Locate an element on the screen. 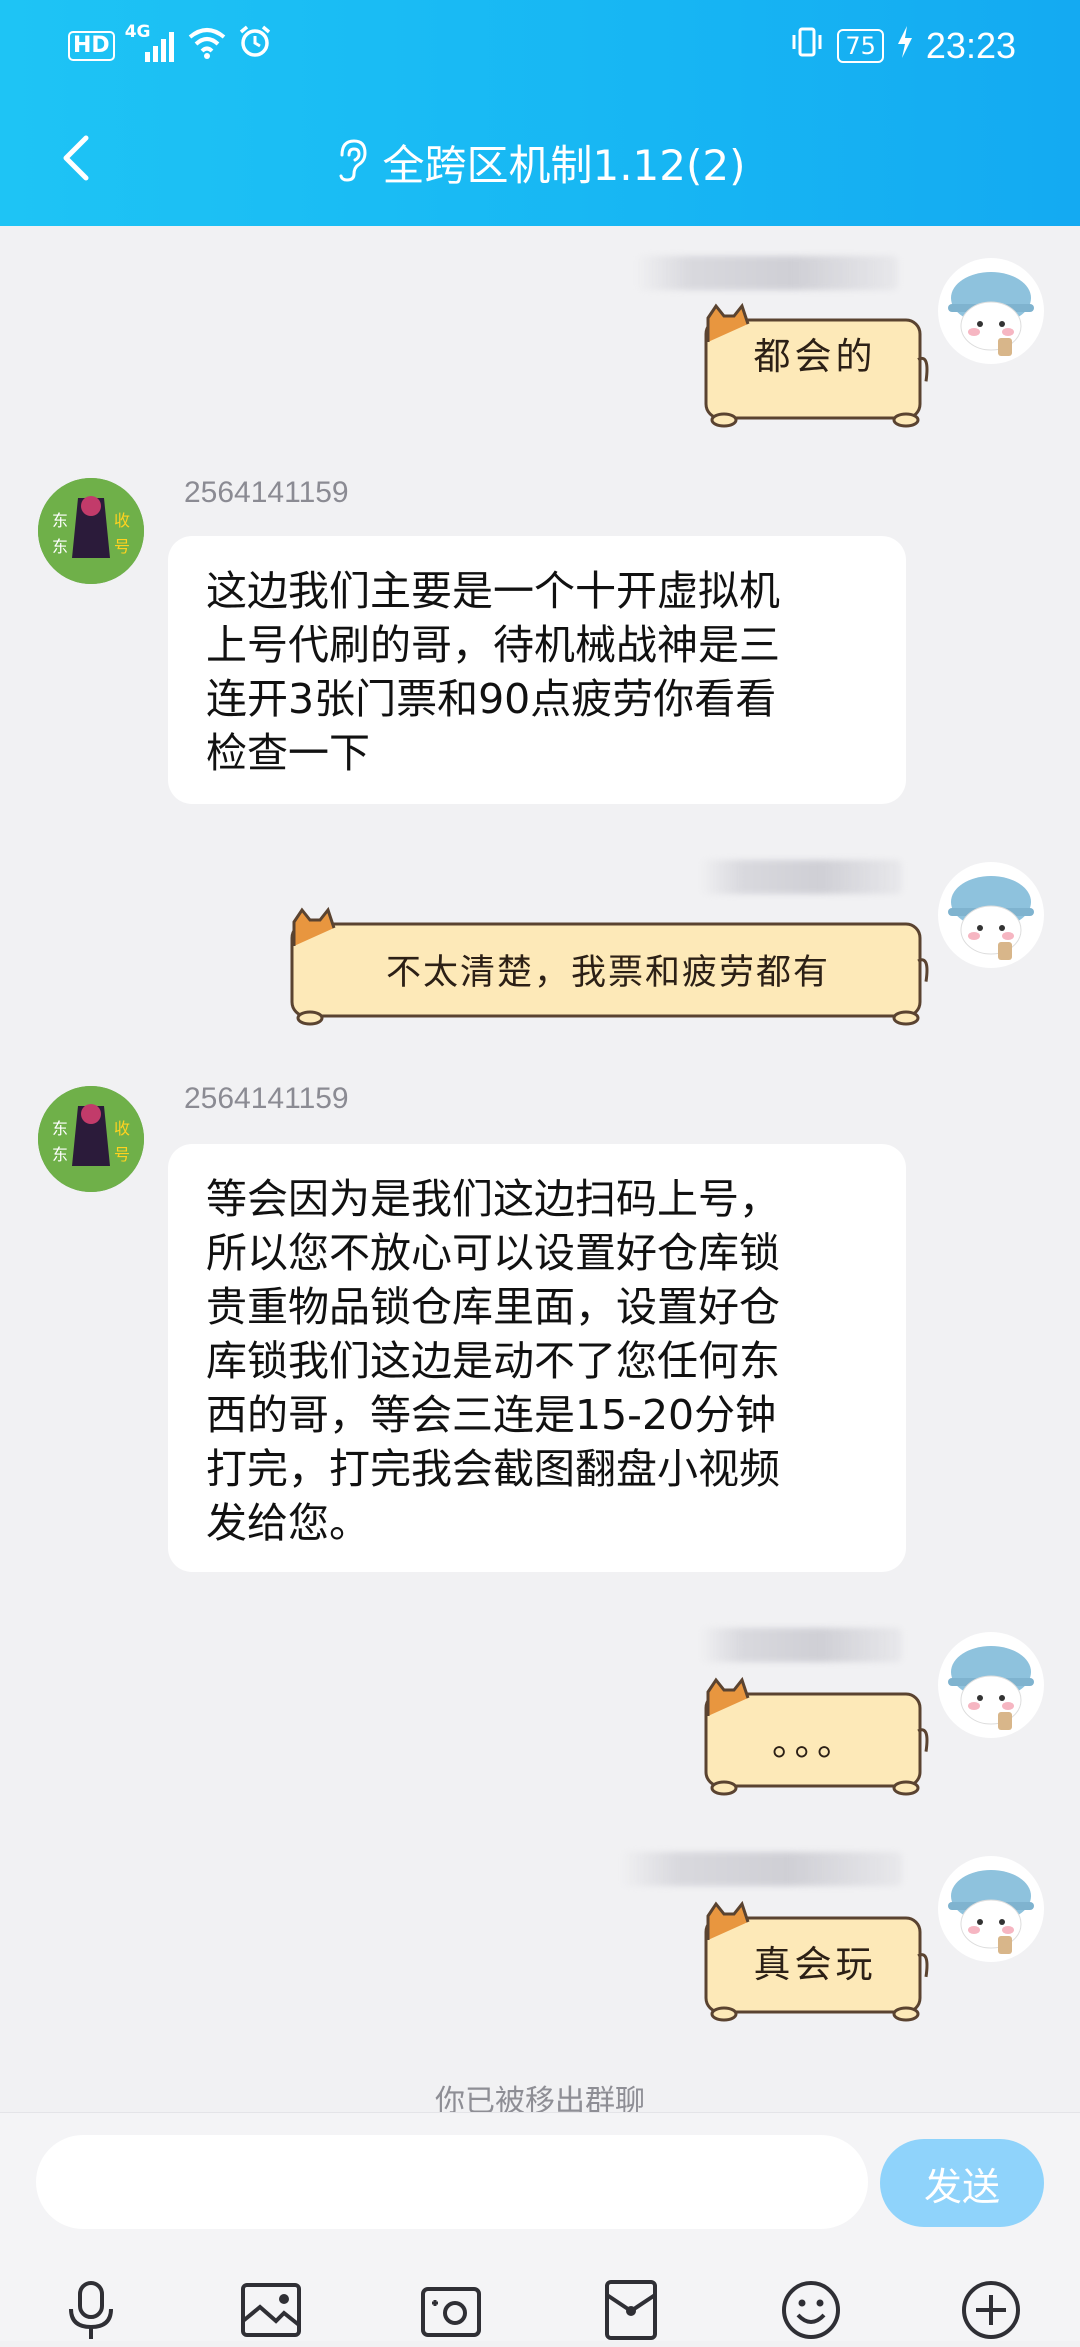 The image size is (1080, 2347). image-icon is located at coordinates (271, 2310).